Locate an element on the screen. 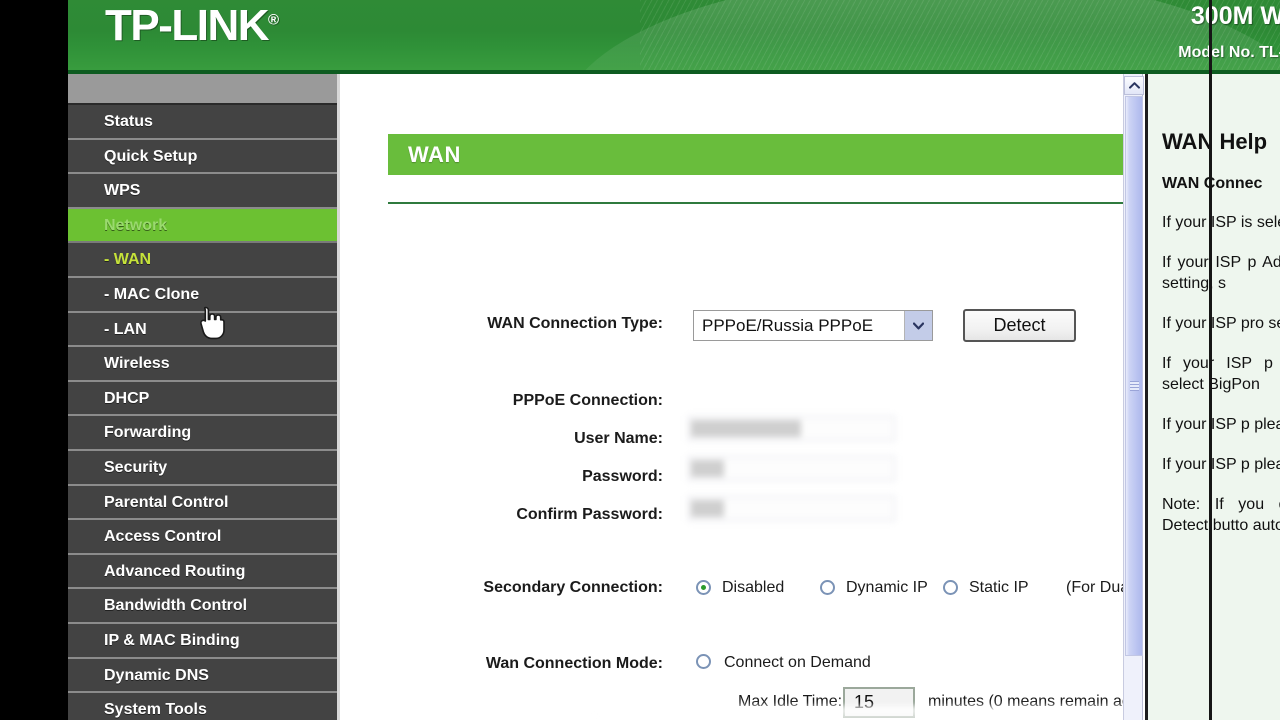 The width and height of the screenshot is (1280, 720). sidebar-item-label: Bandwidth Control is located at coordinates (176, 606).